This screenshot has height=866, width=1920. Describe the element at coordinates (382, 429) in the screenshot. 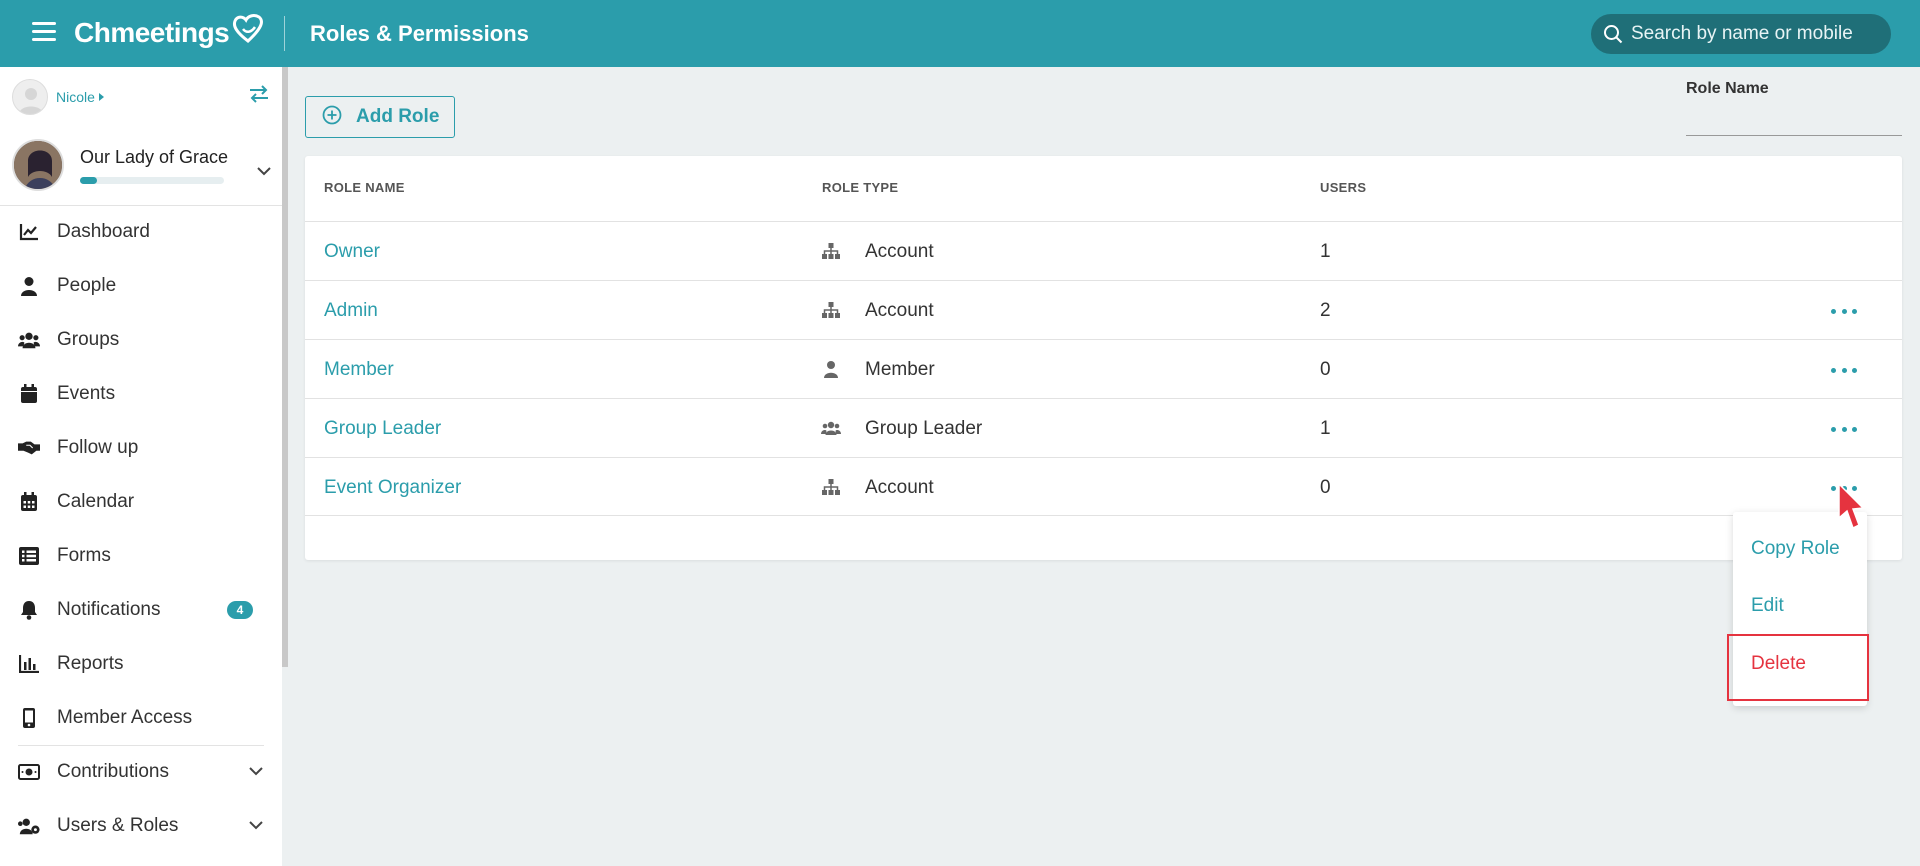

I see `role-name-link: Group Leader` at that location.